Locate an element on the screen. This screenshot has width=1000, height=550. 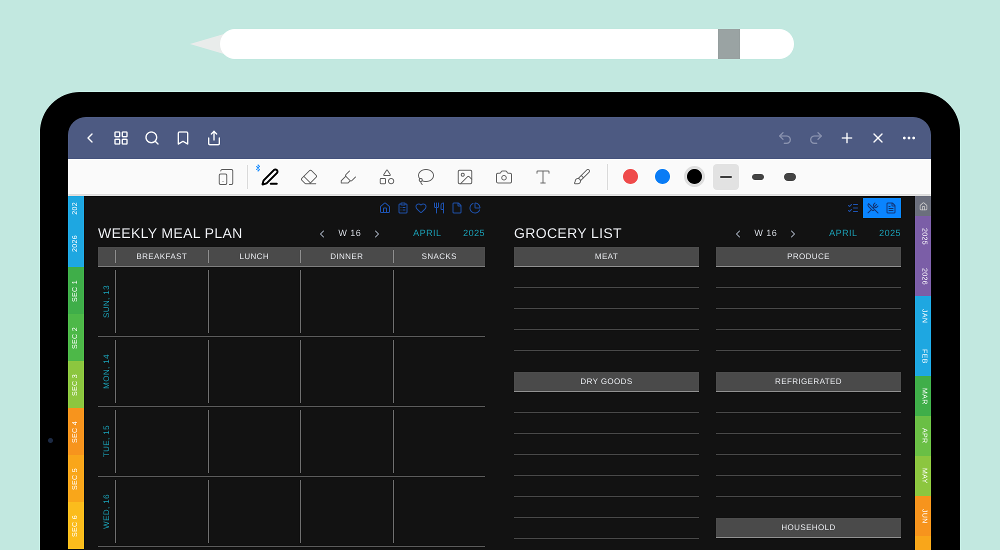
section-title: HOUSEHOLD is located at coordinates (808, 528).